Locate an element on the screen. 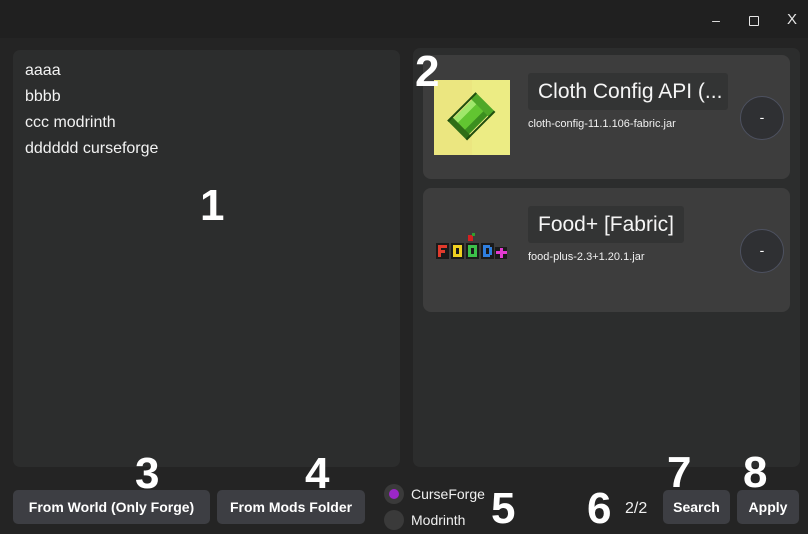  annotation-5: 5 is located at coordinates (503, 508).